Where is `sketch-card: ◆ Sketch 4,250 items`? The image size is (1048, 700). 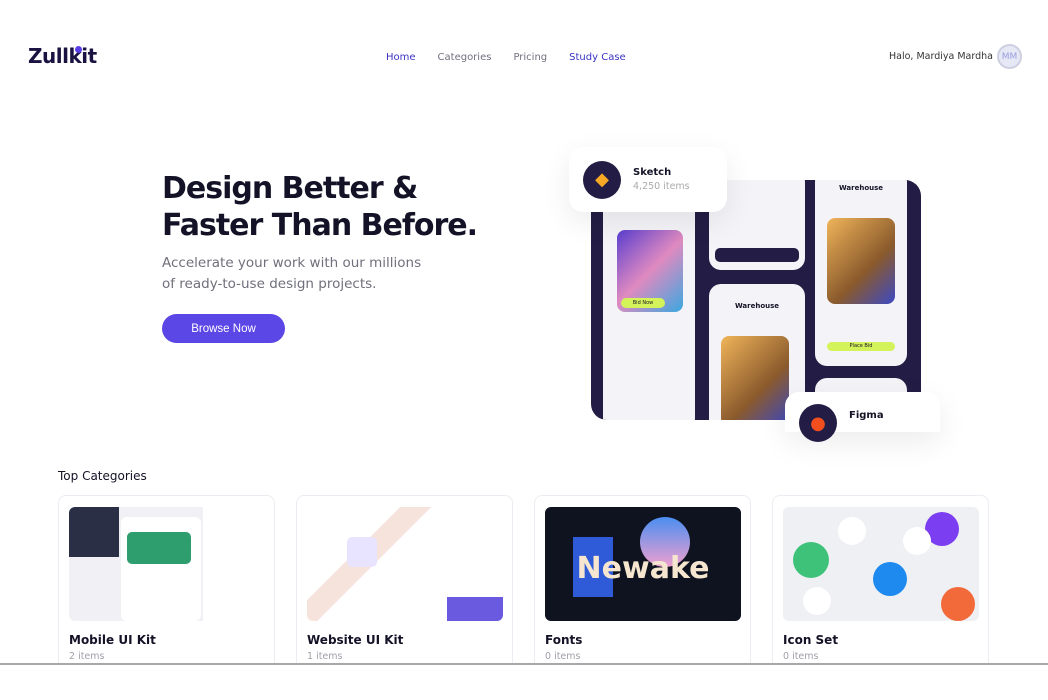 sketch-card: ◆ Sketch 4,250 items is located at coordinates (648, 179).